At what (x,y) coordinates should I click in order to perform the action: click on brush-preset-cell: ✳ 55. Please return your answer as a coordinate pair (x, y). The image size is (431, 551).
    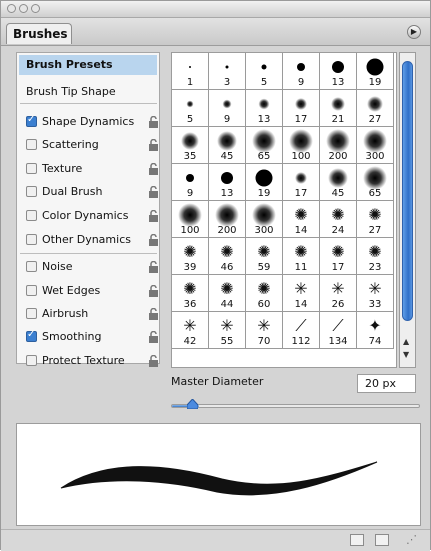
    Looking at the image, I should click on (227, 330).